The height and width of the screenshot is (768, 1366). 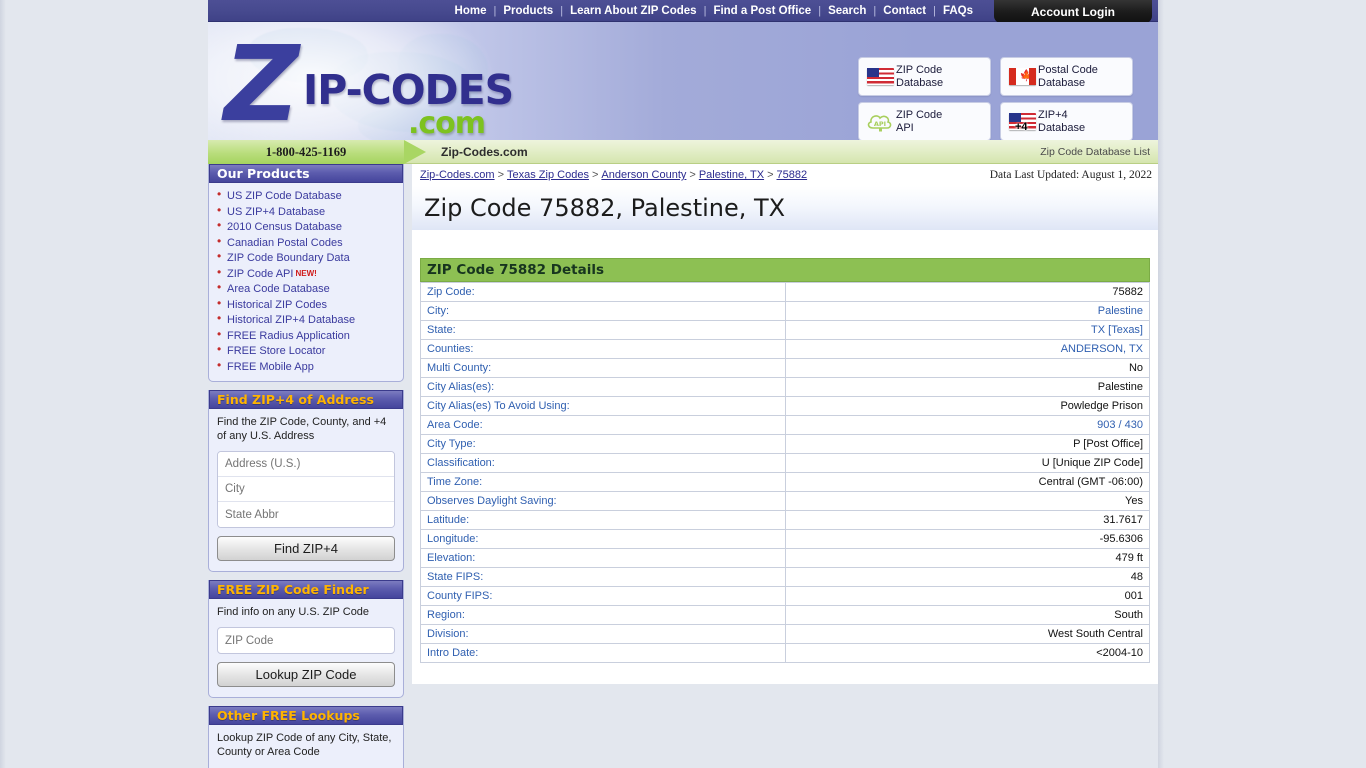 I want to click on panel-title-our-products: Our Products, so click(x=306, y=173).